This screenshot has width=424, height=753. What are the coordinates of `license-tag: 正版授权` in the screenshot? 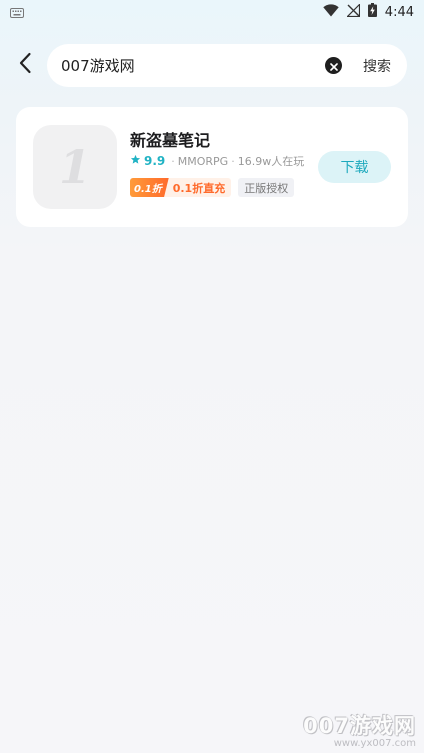 It's located at (266, 187).